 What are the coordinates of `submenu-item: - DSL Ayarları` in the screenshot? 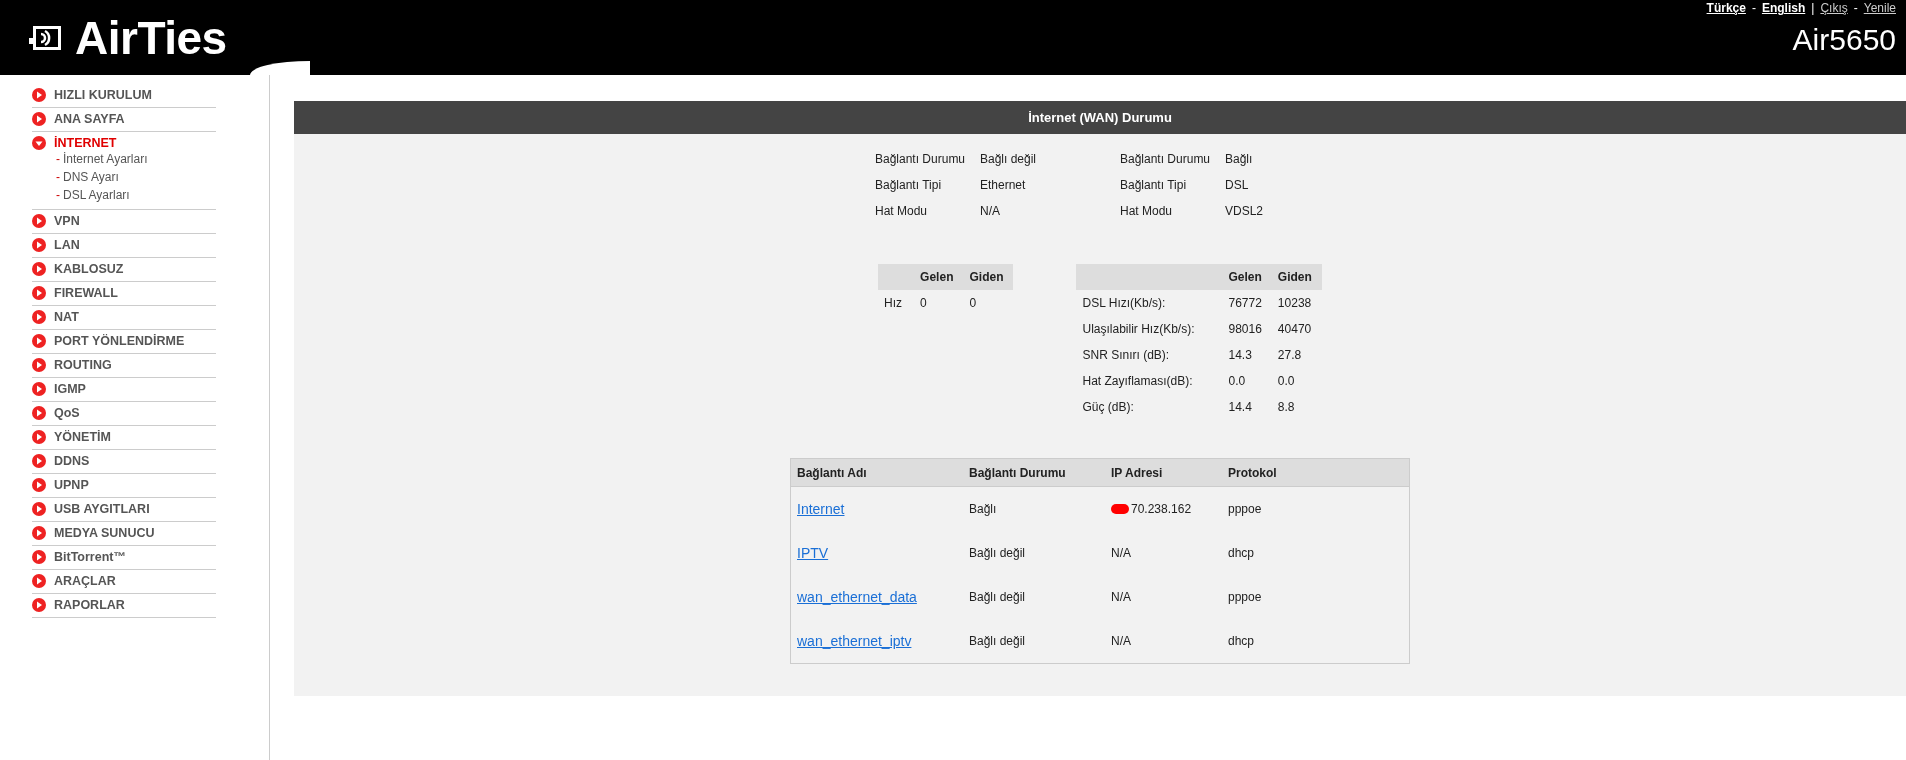 It's located at (136, 195).